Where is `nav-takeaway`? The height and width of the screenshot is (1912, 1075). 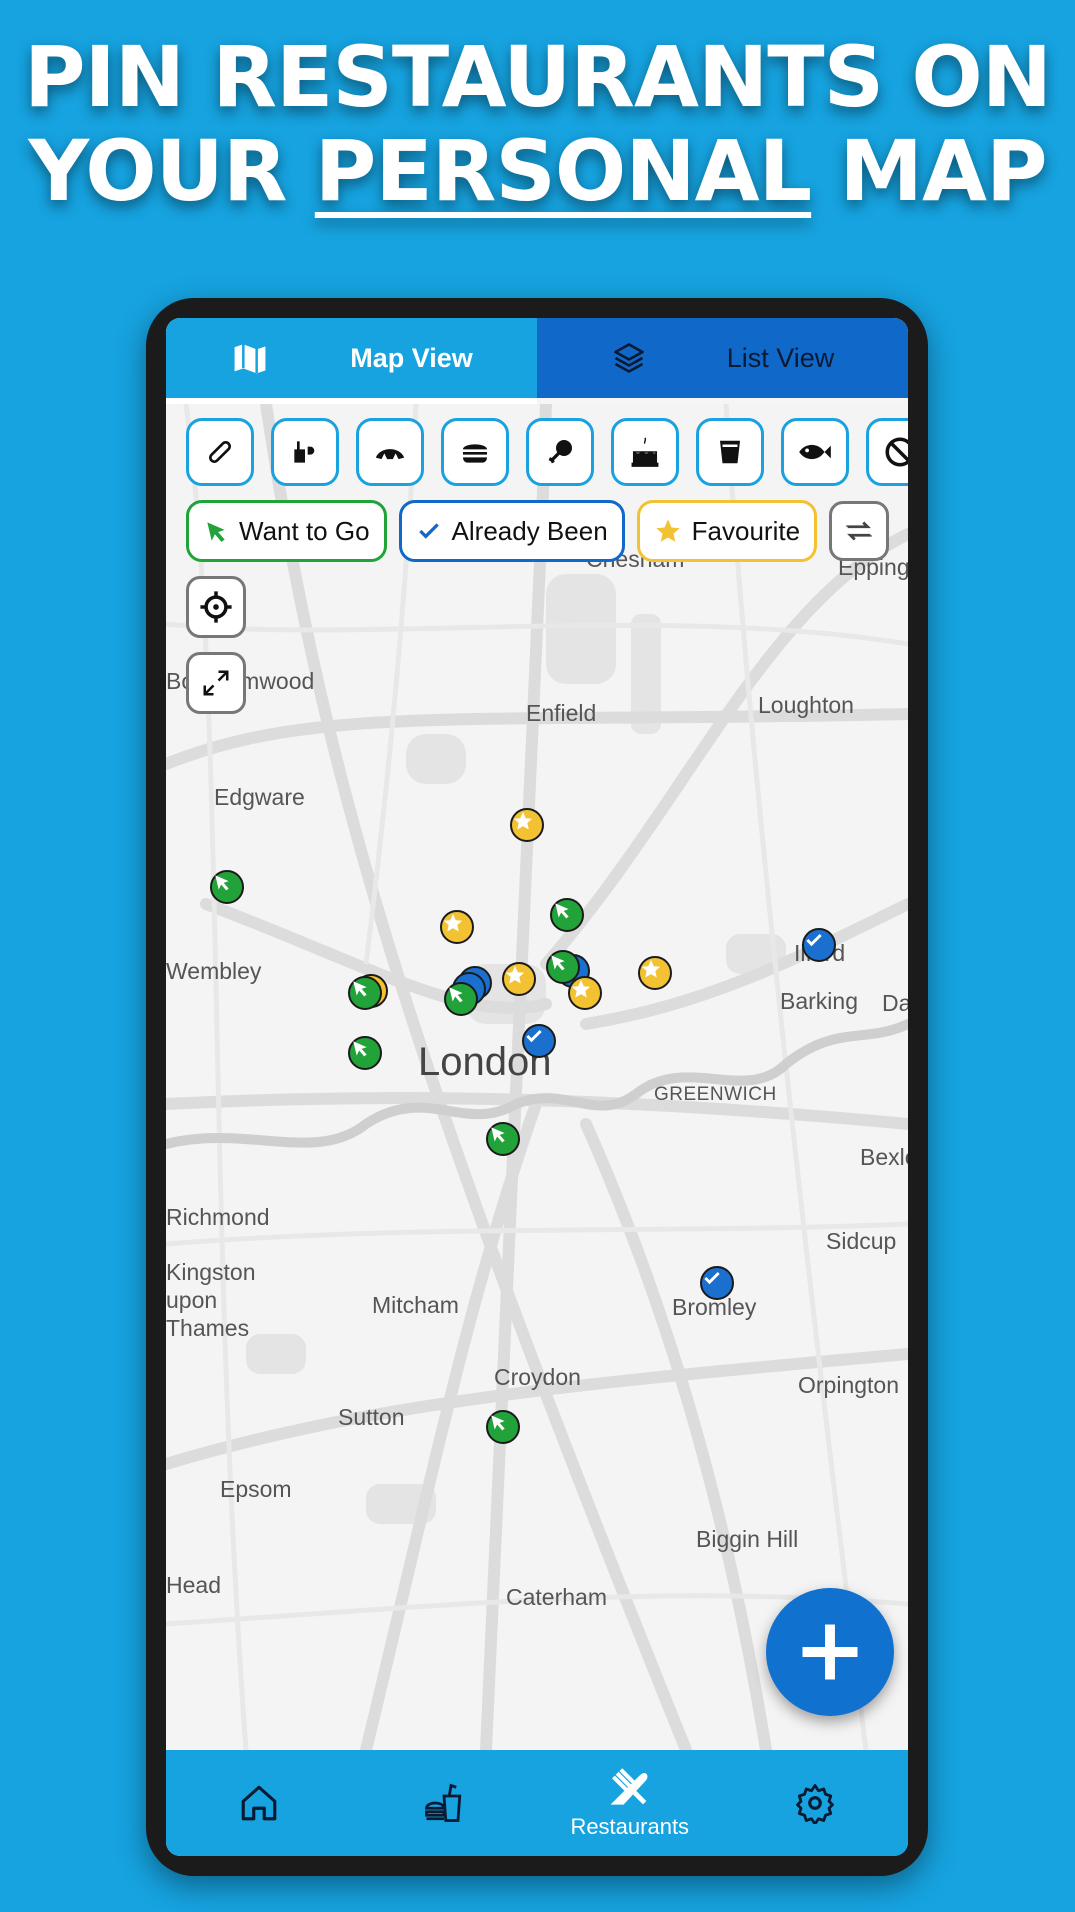 nav-takeaway is located at coordinates (445, 1803).